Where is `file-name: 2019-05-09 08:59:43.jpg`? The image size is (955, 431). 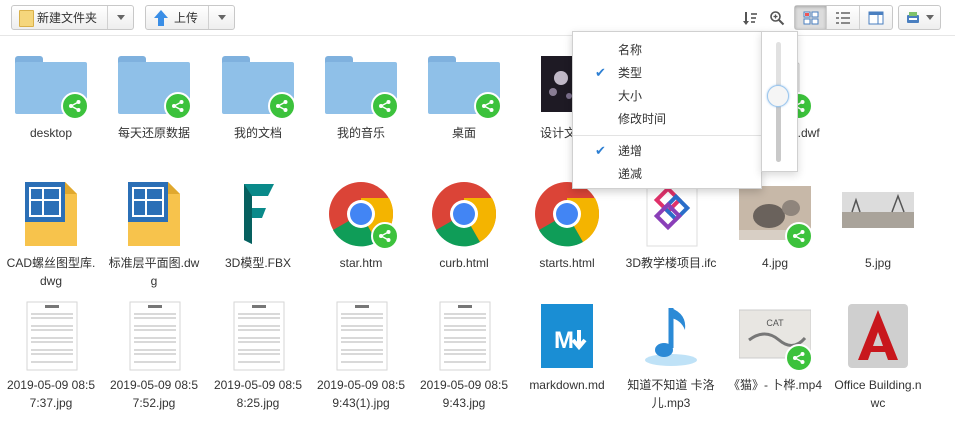
file-name: 2019-05-09 08:59:43.jpg is located at coordinates (464, 394).